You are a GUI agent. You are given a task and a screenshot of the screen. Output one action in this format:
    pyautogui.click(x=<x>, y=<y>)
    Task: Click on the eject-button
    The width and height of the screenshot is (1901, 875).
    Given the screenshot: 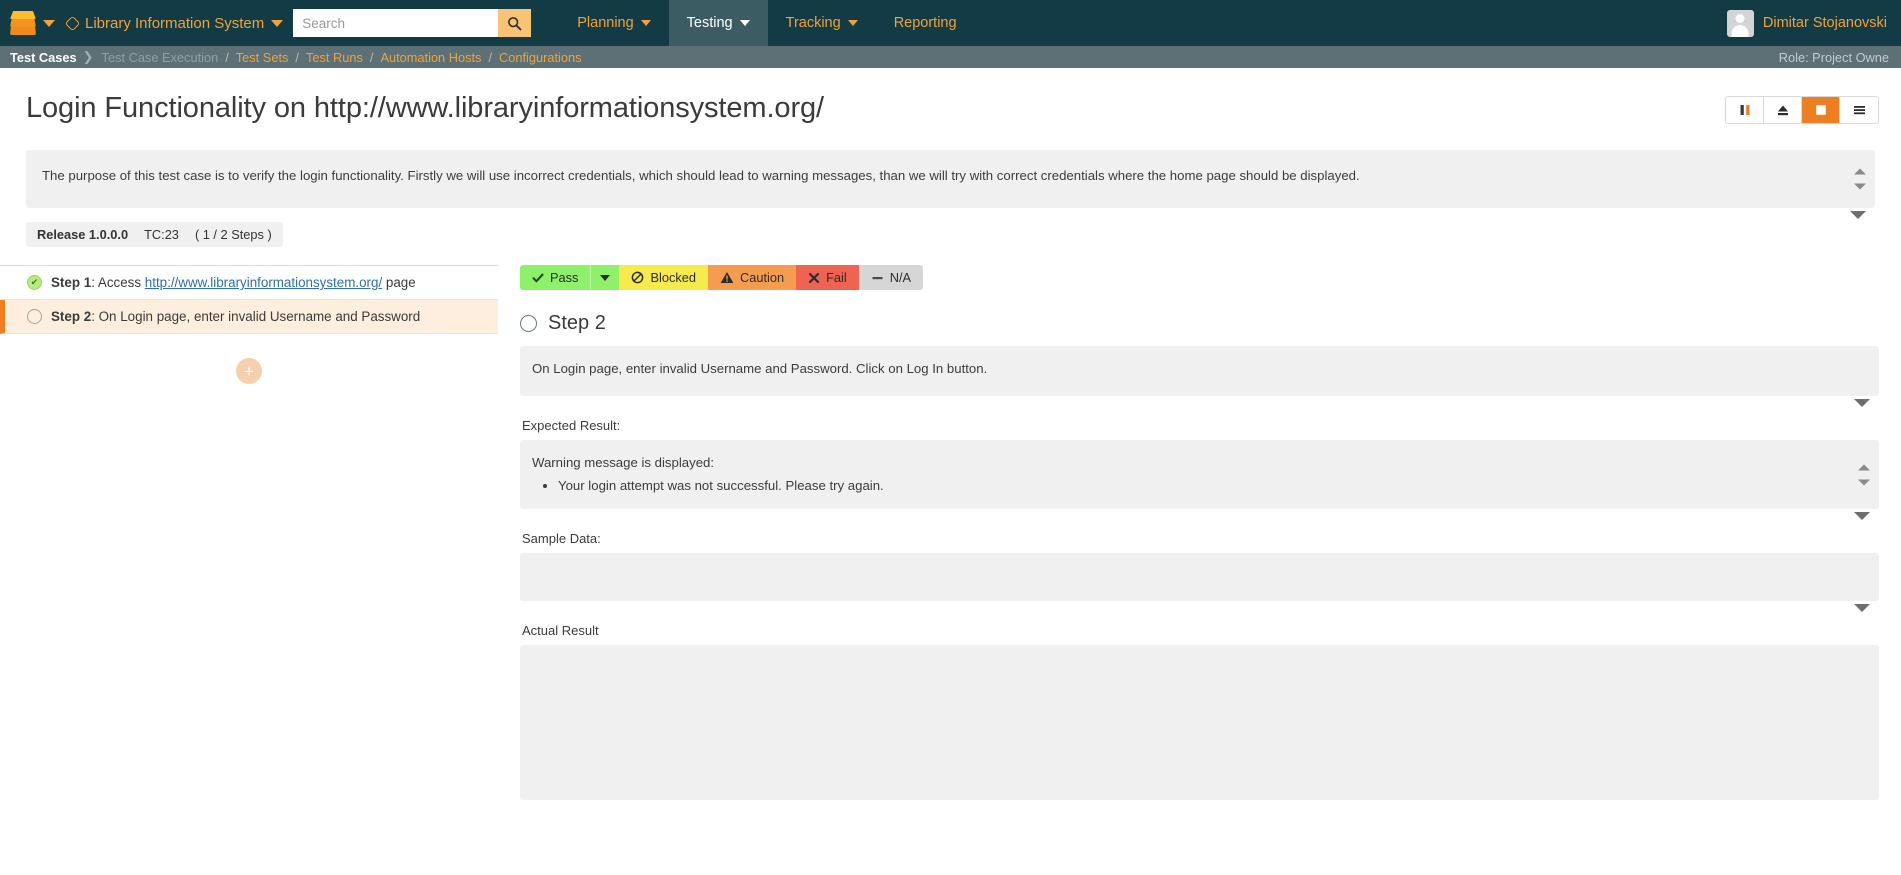 What is the action you would take?
    pyautogui.click(x=1783, y=110)
    